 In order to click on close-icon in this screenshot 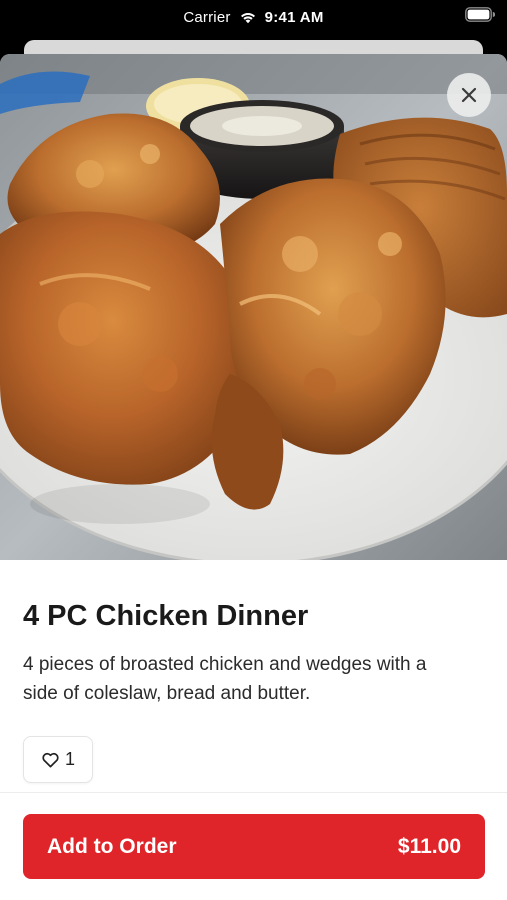, I will do `click(469, 95)`.